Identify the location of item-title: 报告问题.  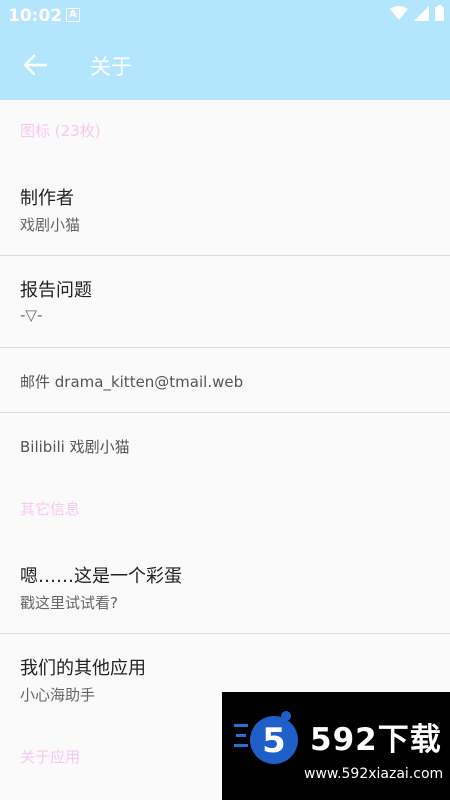
(56, 290).